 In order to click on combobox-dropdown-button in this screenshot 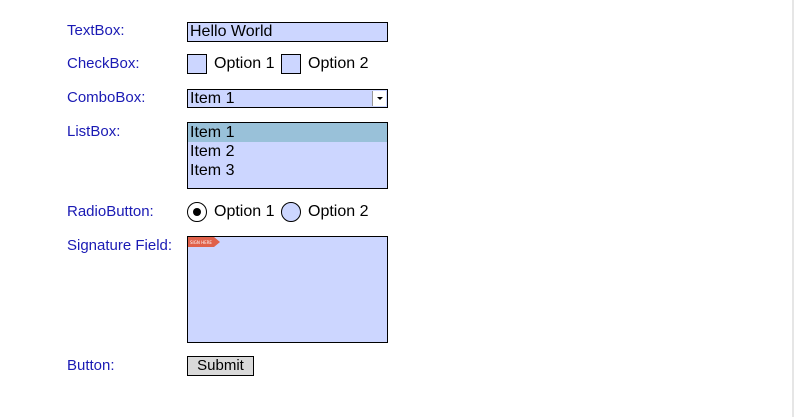, I will do `click(379, 98)`.